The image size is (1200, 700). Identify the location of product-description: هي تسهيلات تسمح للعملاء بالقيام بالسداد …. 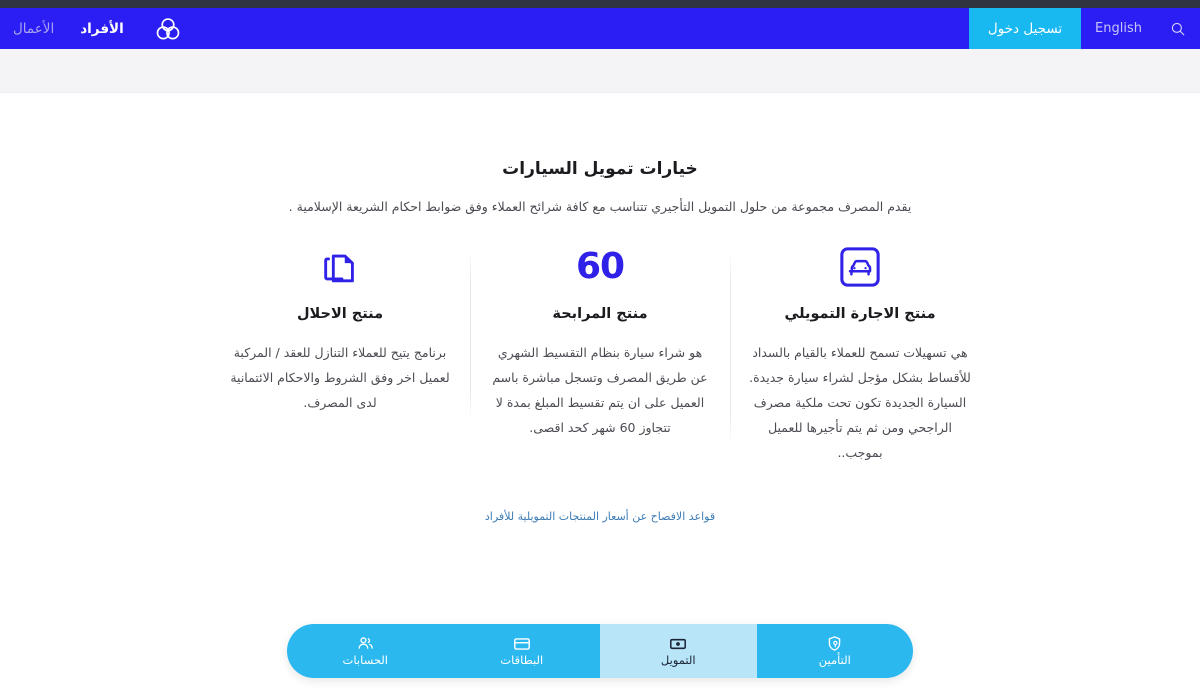
(860, 402).